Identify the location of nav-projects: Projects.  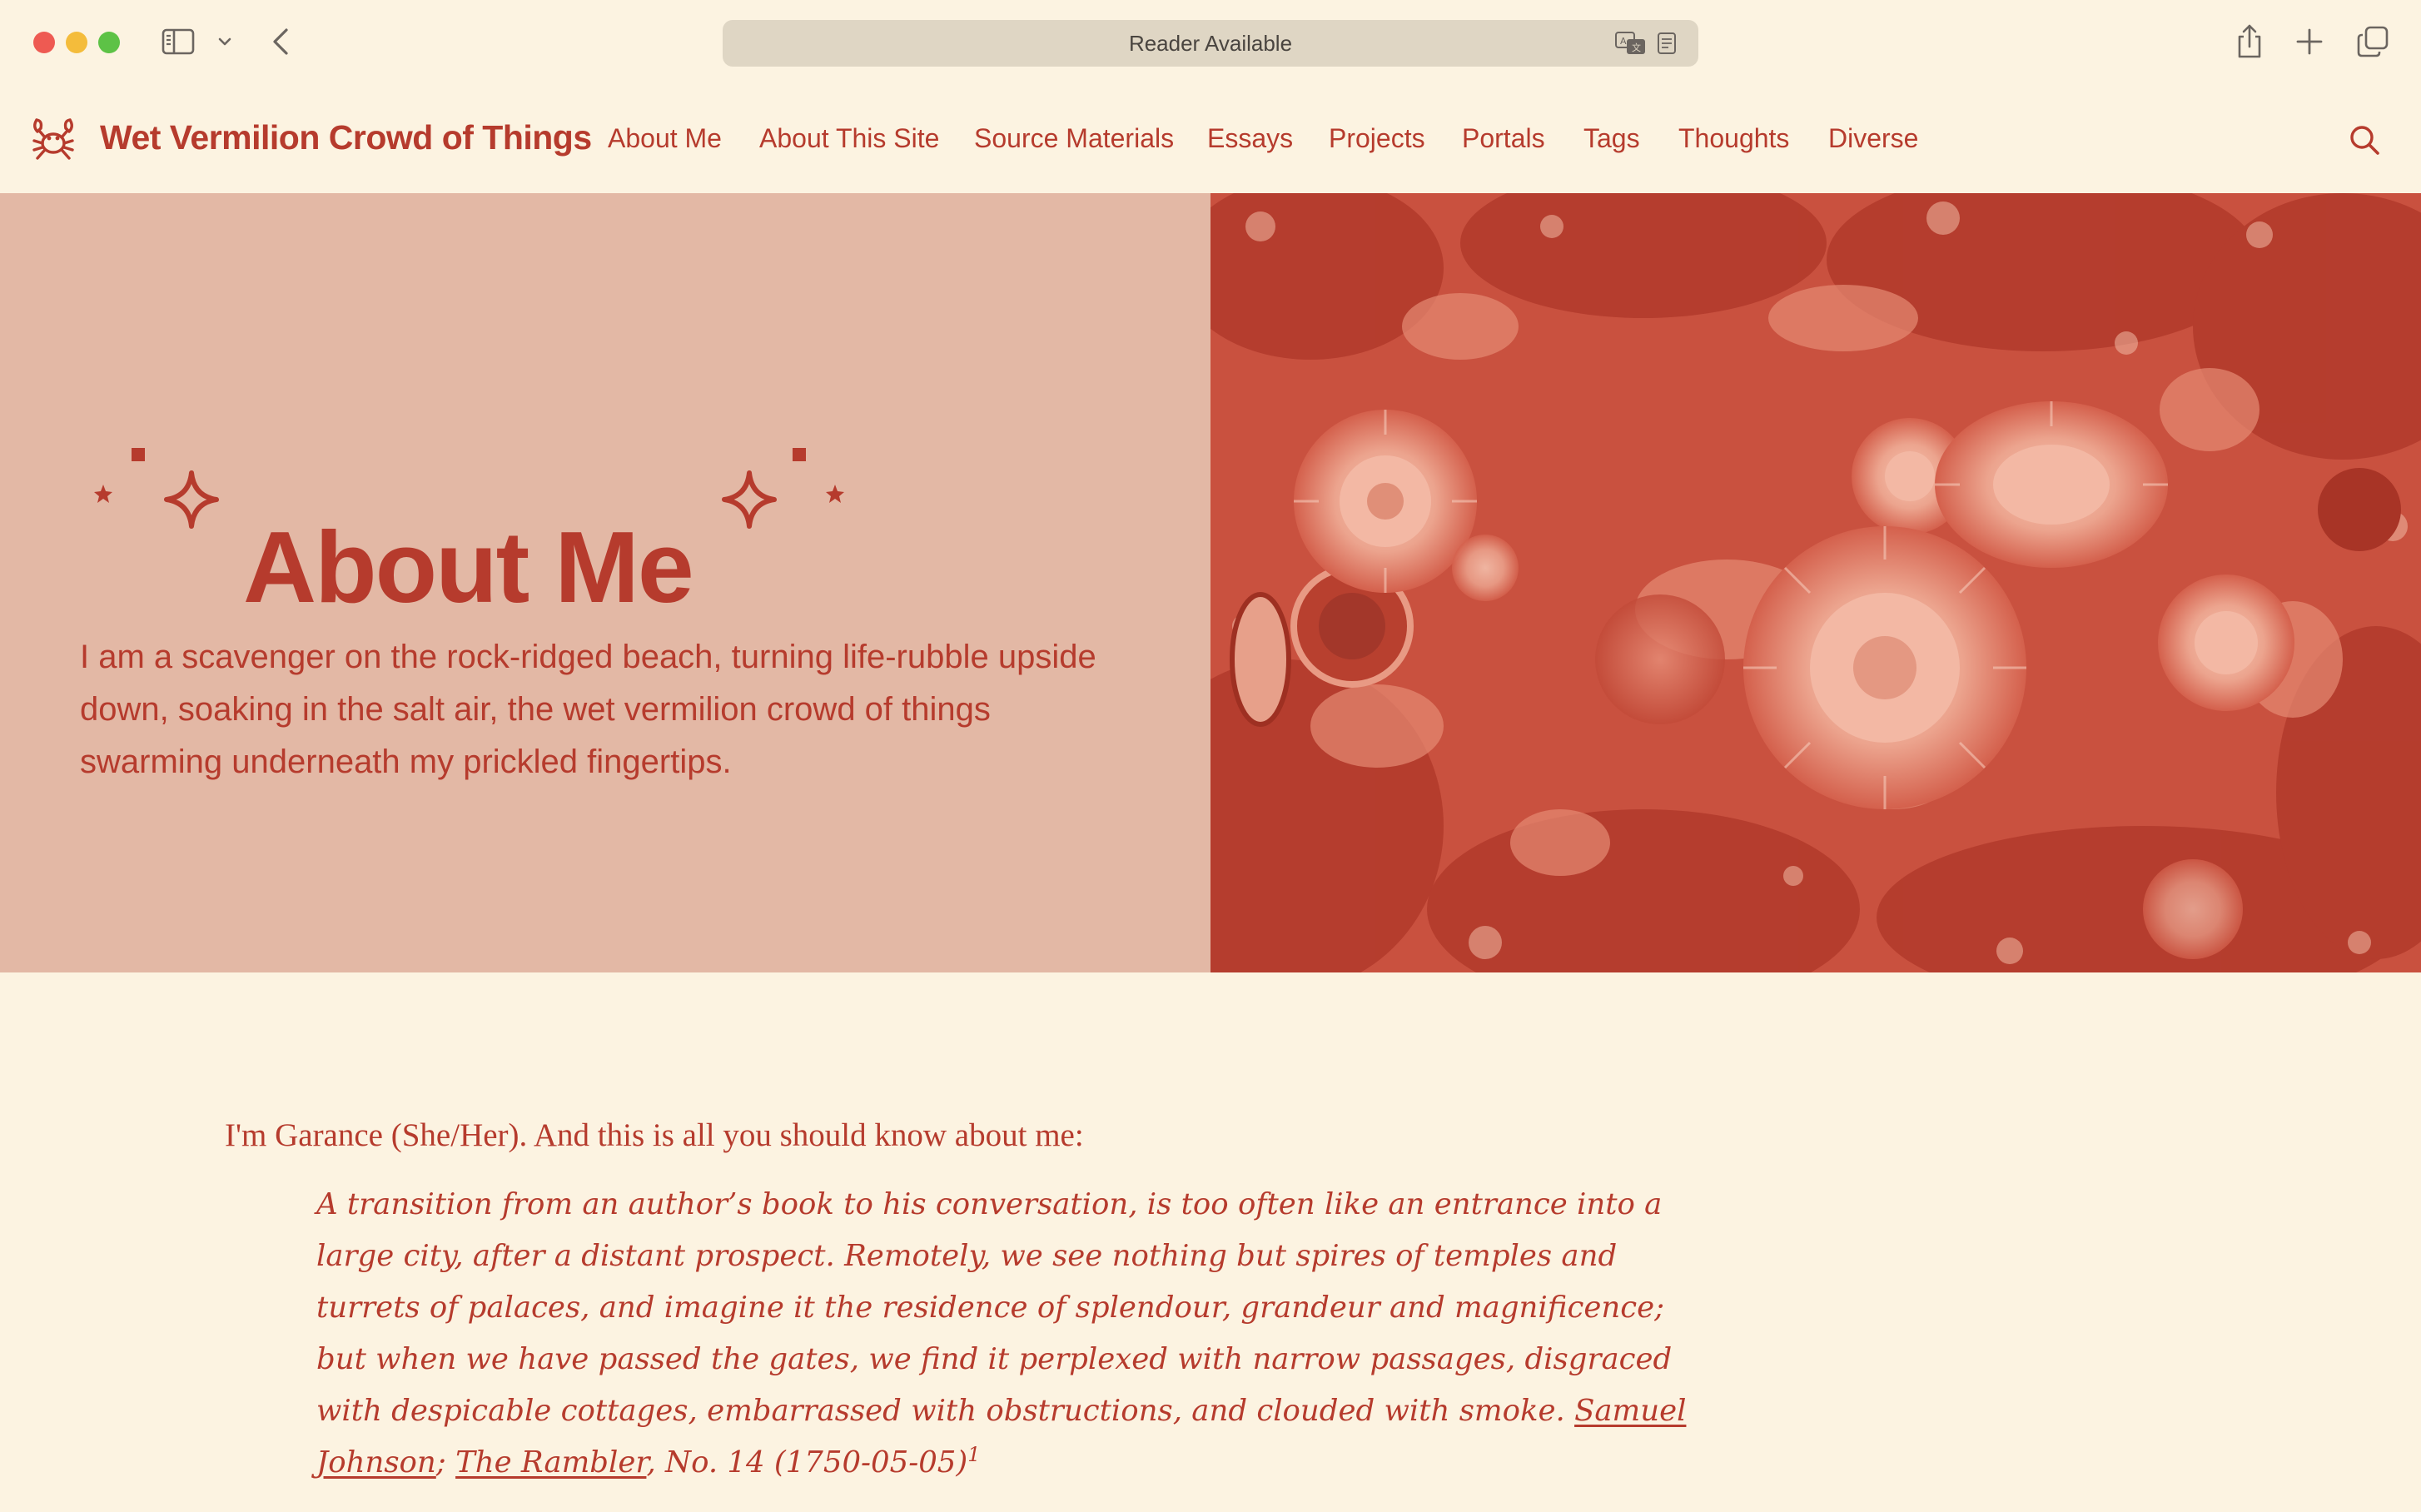
(1377, 139).